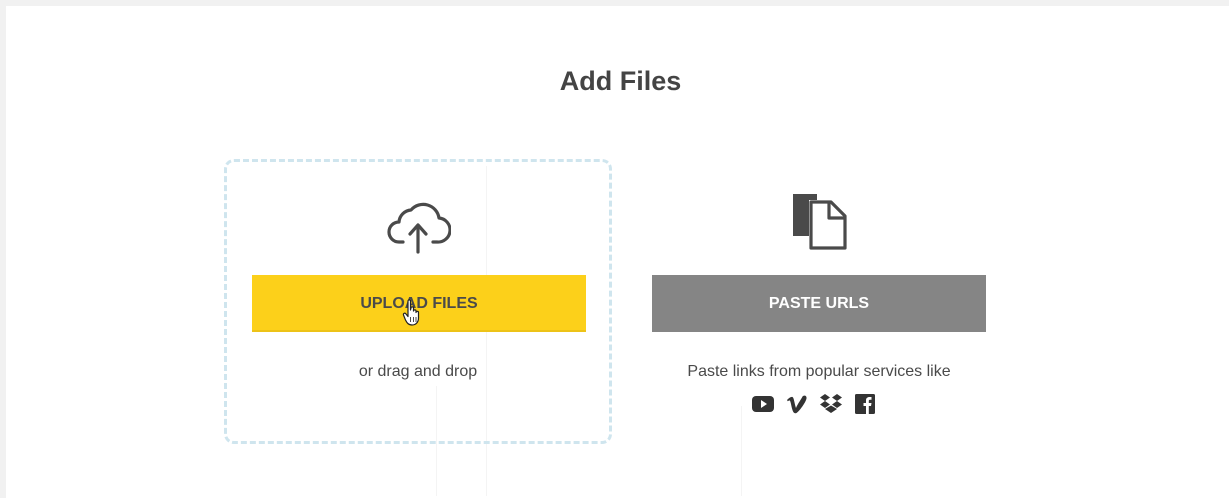  Describe the element at coordinates (419, 228) in the screenshot. I see `cloud-upload-icon` at that location.